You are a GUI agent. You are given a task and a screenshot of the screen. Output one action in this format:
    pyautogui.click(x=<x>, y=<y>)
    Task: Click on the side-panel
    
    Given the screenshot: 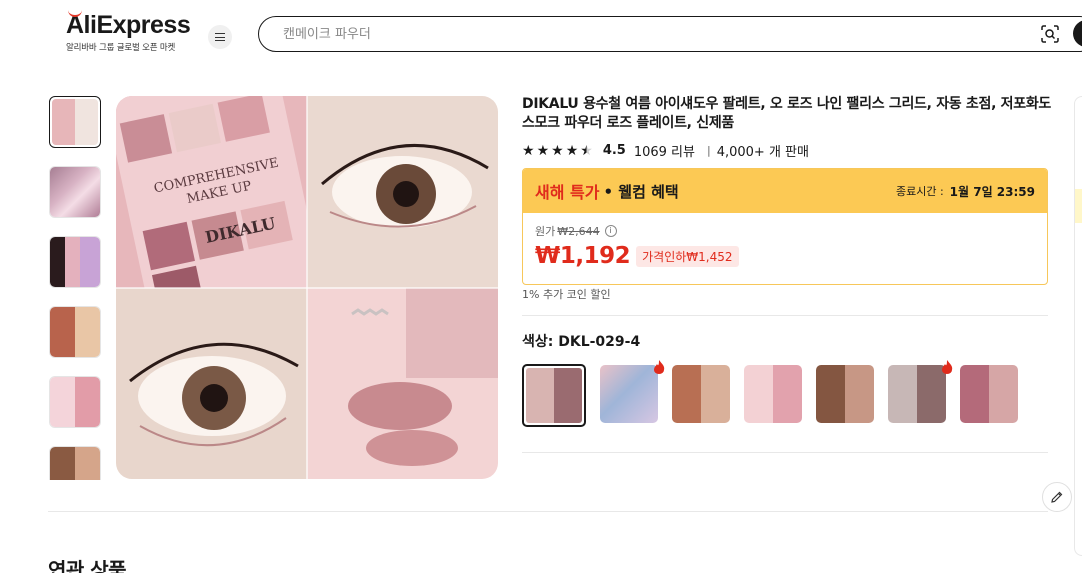 What is the action you would take?
    pyautogui.click(x=1078, y=326)
    